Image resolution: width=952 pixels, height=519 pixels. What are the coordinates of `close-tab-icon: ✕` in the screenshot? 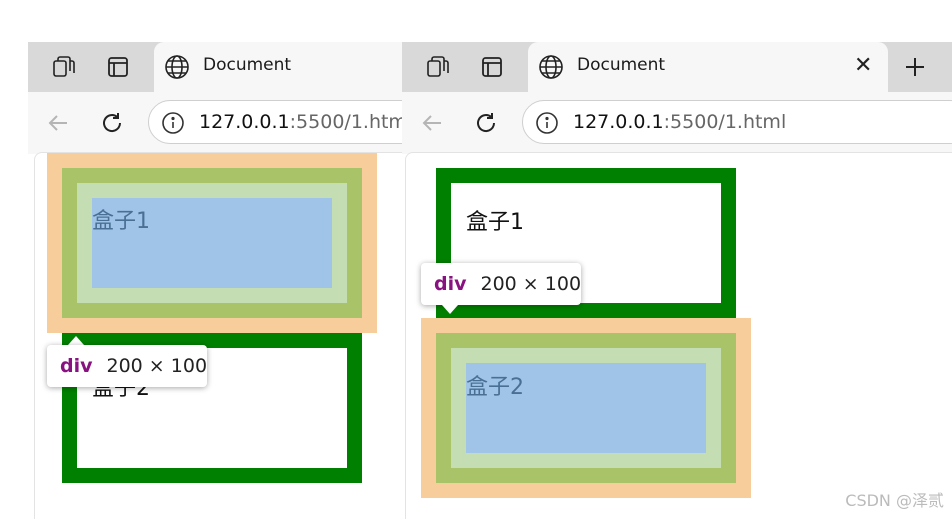 It's located at (863, 65).